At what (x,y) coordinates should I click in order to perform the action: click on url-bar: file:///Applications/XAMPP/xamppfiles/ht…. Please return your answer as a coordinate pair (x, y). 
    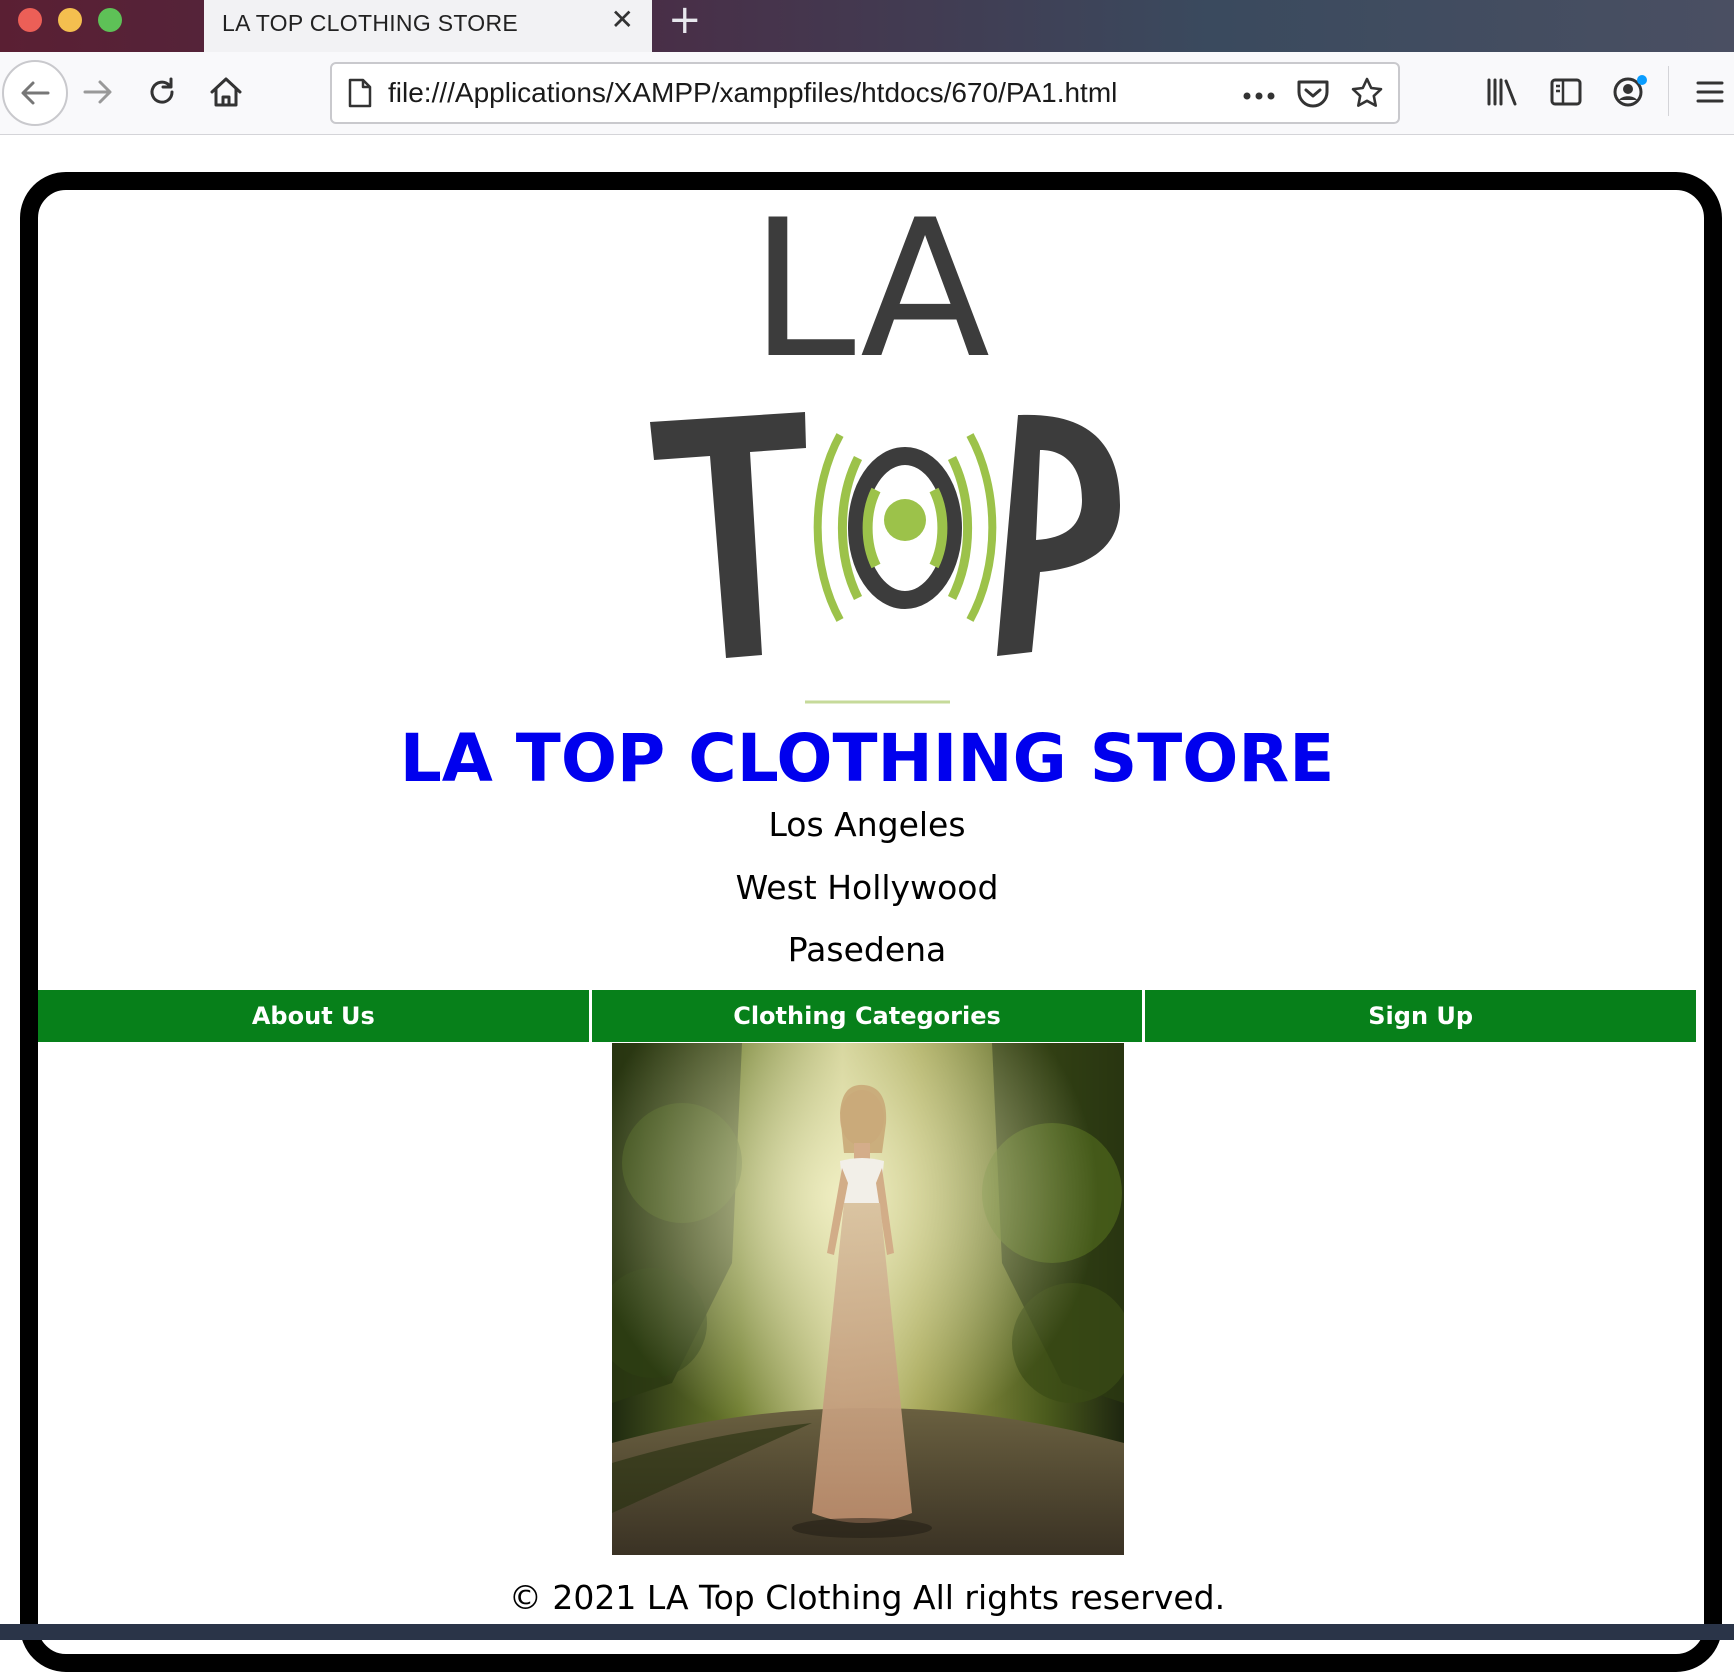
    Looking at the image, I should click on (865, 93).